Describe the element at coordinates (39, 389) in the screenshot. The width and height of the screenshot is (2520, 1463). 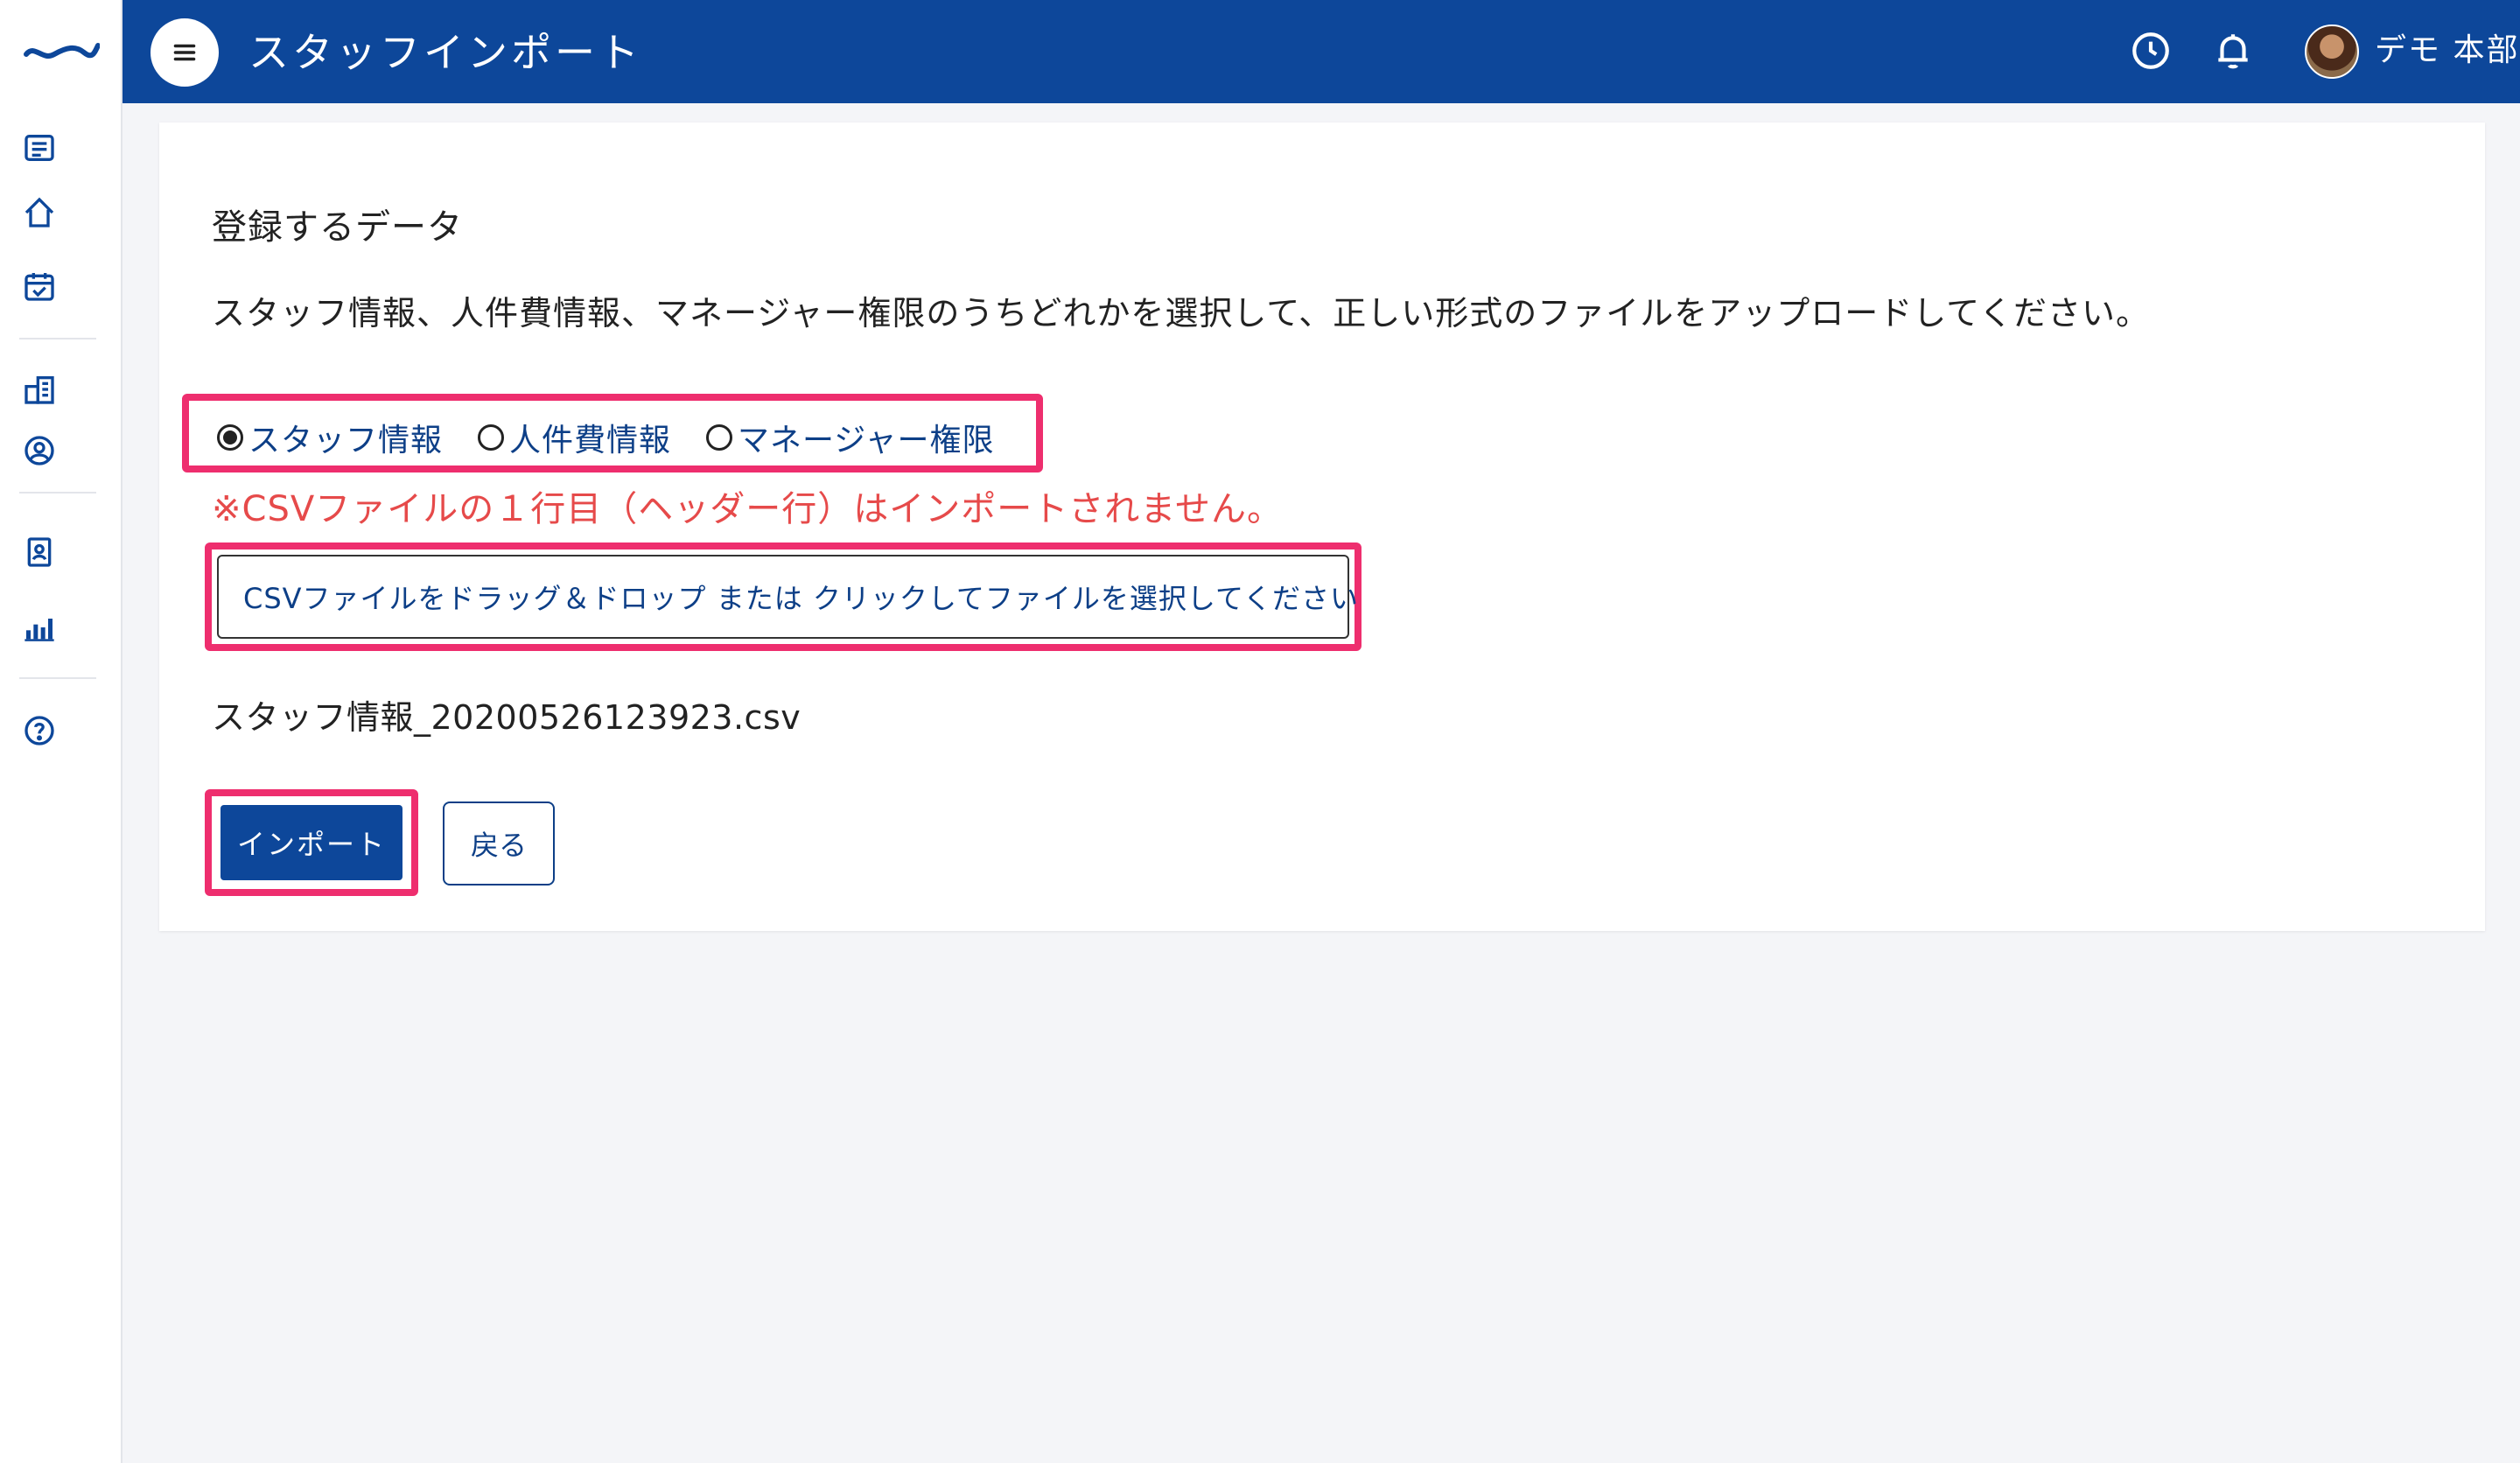
I see `building-icon` at that location.